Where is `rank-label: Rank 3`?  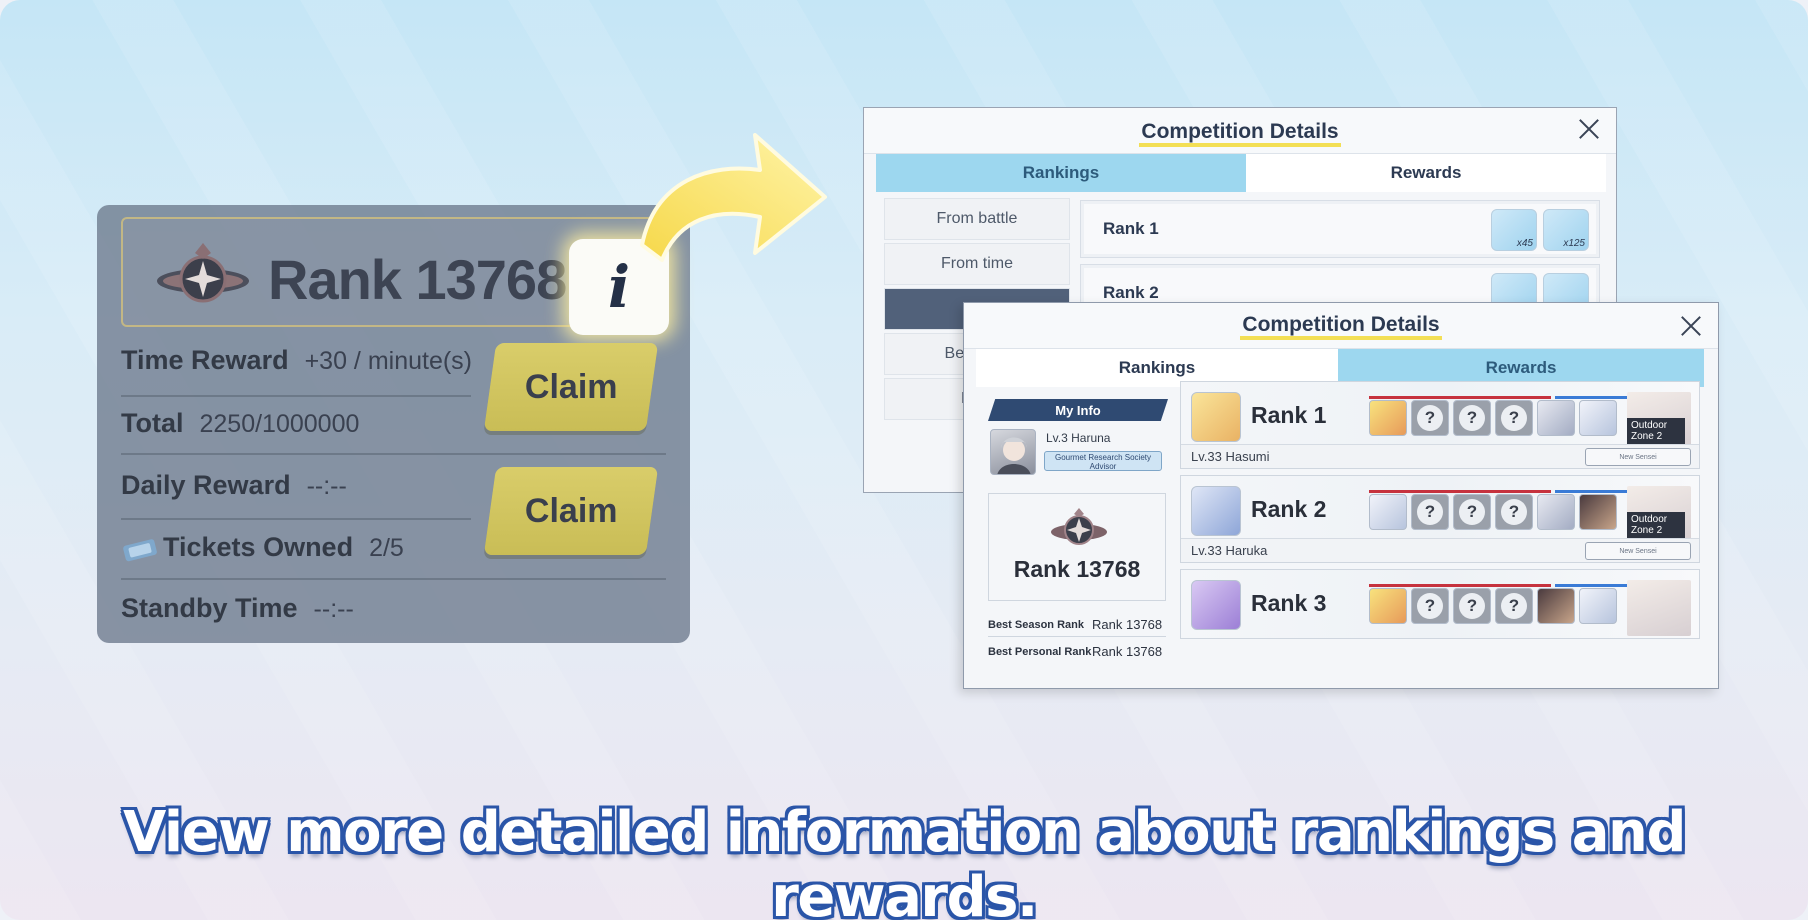
rank-label: Rank 3 is located at coordinates (1289, 603).